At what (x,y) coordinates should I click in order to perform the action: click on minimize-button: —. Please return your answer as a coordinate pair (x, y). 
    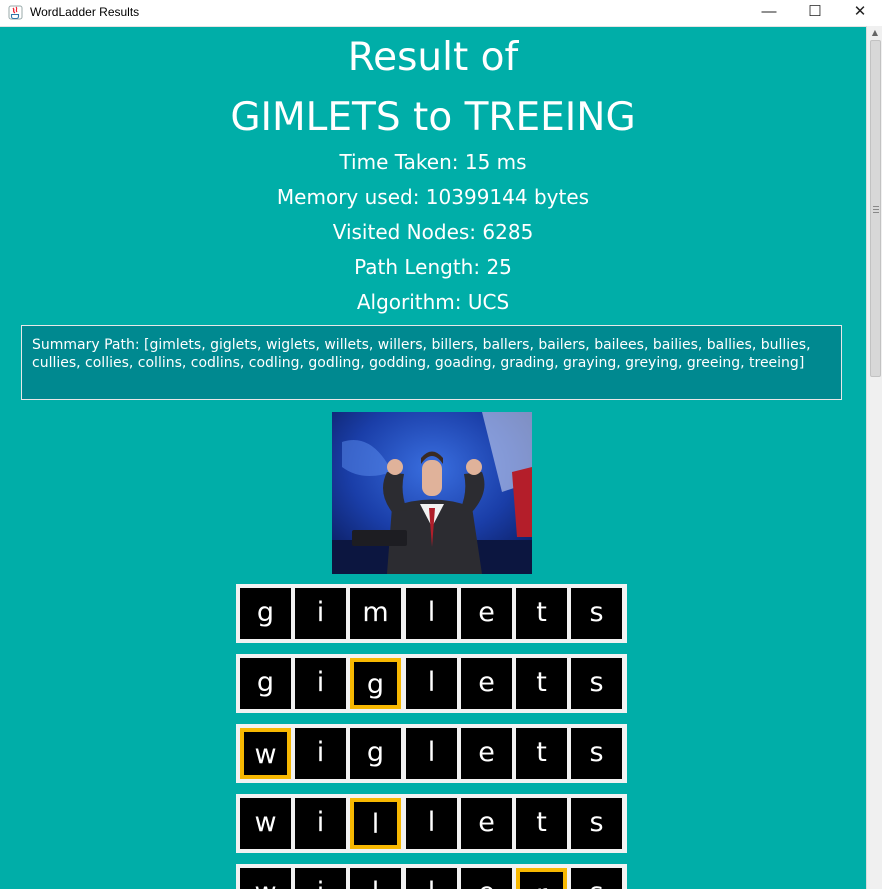
    Looking at the image, I should click on (769, 13).